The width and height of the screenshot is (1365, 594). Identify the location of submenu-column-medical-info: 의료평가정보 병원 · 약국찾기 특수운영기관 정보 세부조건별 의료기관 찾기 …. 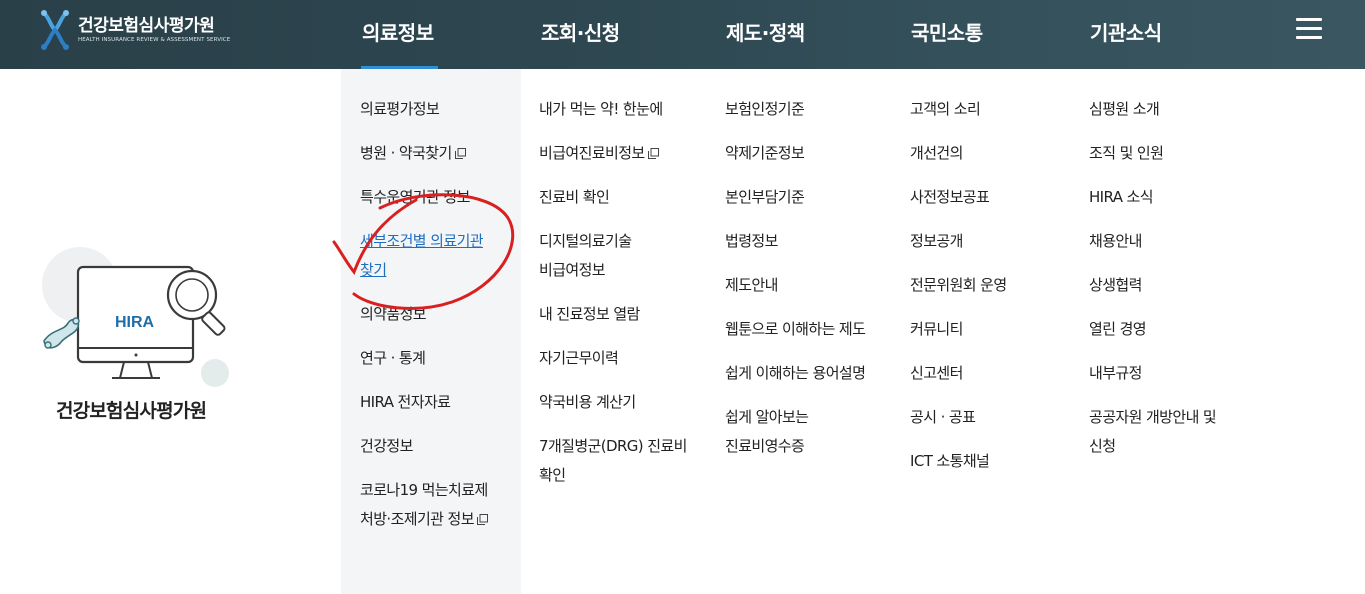
(424, 322).